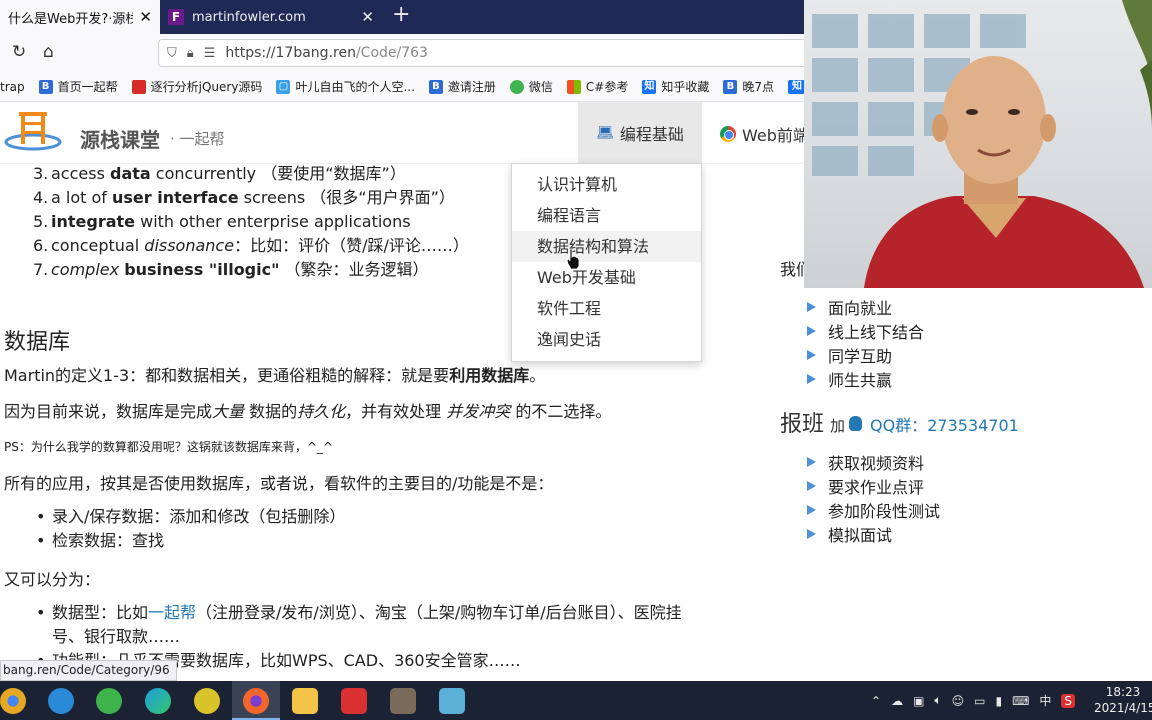  Describe the element at coordinates (849, 307) in the screenshot. I see `feature-item: 面向就业` at that location.